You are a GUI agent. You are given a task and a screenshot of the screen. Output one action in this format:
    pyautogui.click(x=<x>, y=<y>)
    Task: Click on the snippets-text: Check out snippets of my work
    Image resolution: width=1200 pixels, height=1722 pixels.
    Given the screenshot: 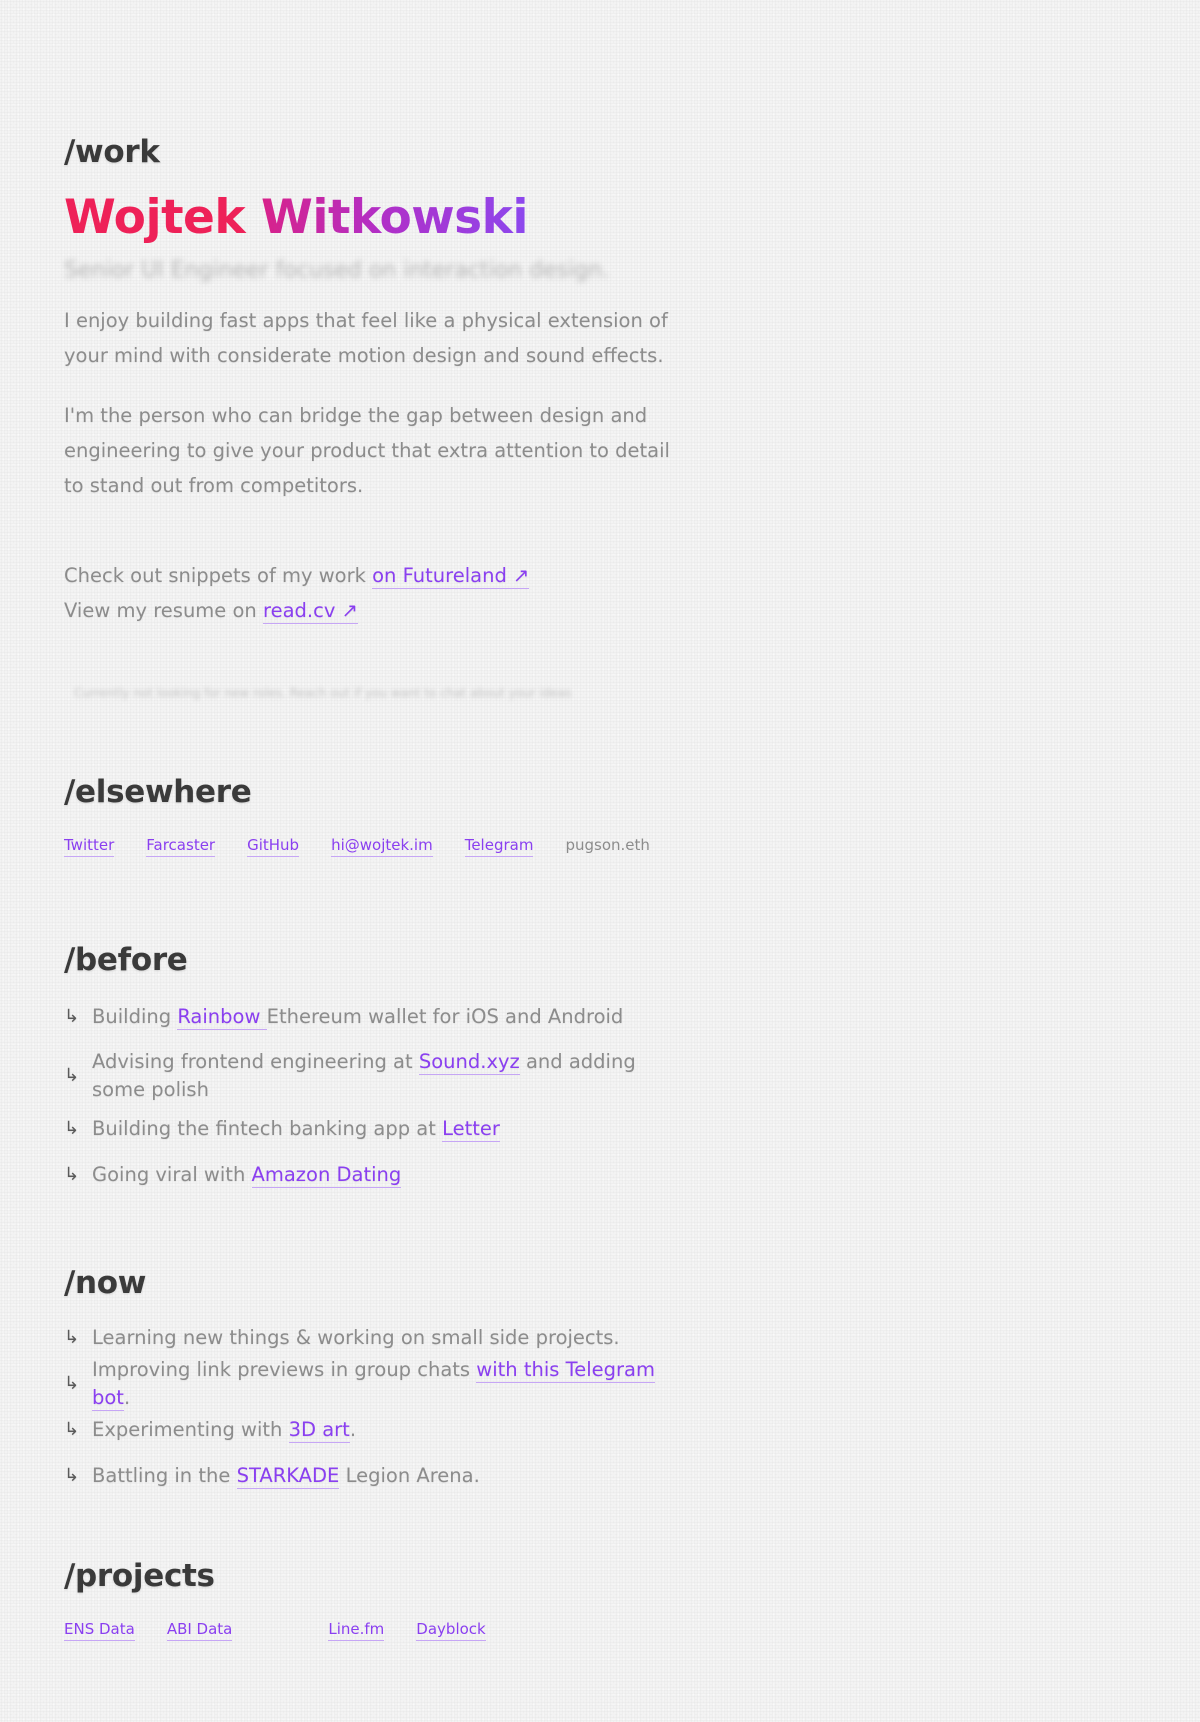 What is the action you would take?
    pyautogui.click(x=218, y=575)
    